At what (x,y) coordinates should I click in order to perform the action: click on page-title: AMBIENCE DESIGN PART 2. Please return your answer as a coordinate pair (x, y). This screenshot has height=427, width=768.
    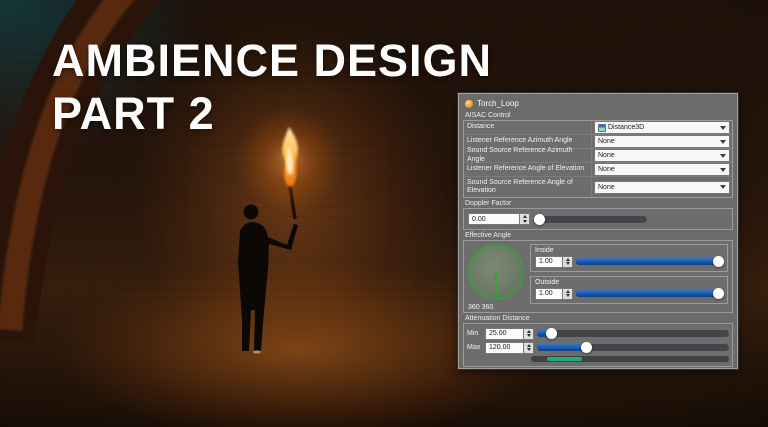
    Looking at the image, I should click on (272, 87).